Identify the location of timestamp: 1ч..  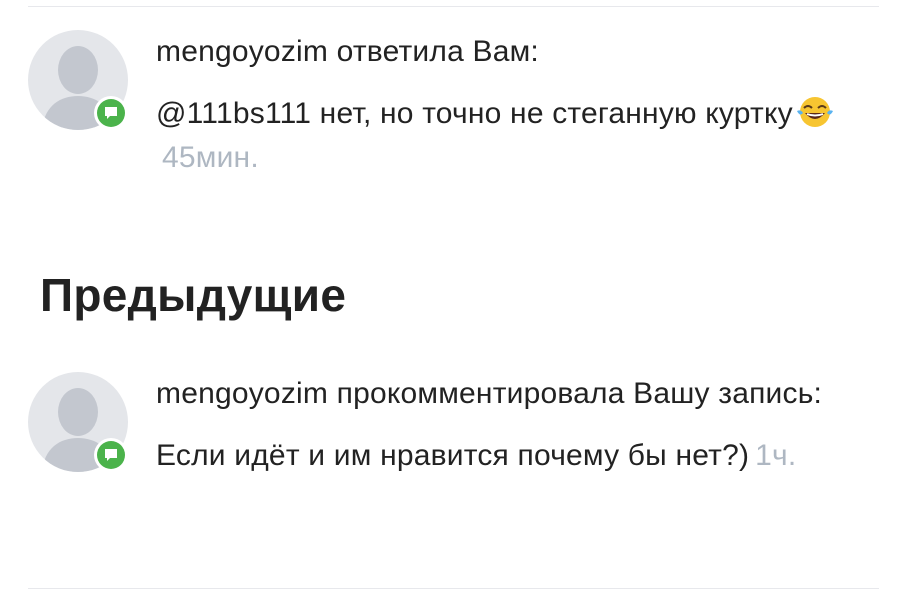
(776, 455).